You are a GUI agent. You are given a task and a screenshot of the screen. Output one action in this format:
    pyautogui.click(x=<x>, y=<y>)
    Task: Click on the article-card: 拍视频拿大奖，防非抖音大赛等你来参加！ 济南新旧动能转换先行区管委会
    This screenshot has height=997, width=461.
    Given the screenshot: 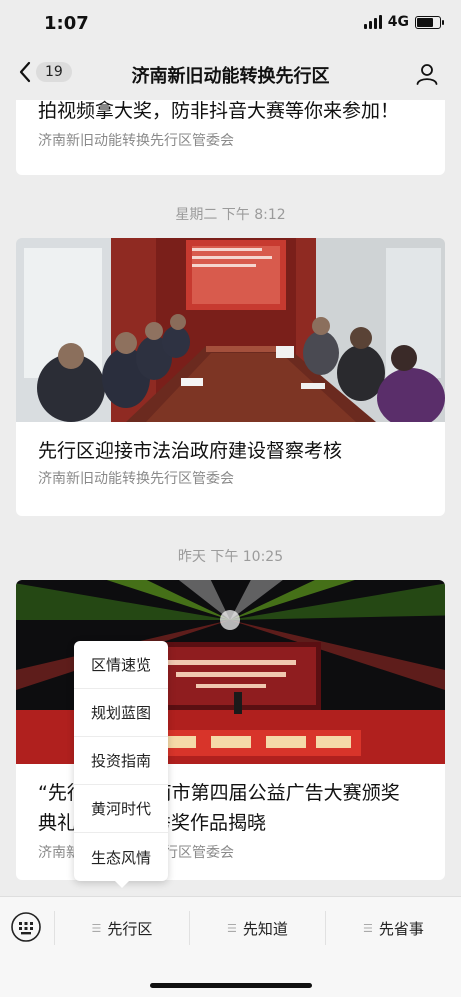 What is the action you would take?
    pyautogui.click(x=230, y=137)
    